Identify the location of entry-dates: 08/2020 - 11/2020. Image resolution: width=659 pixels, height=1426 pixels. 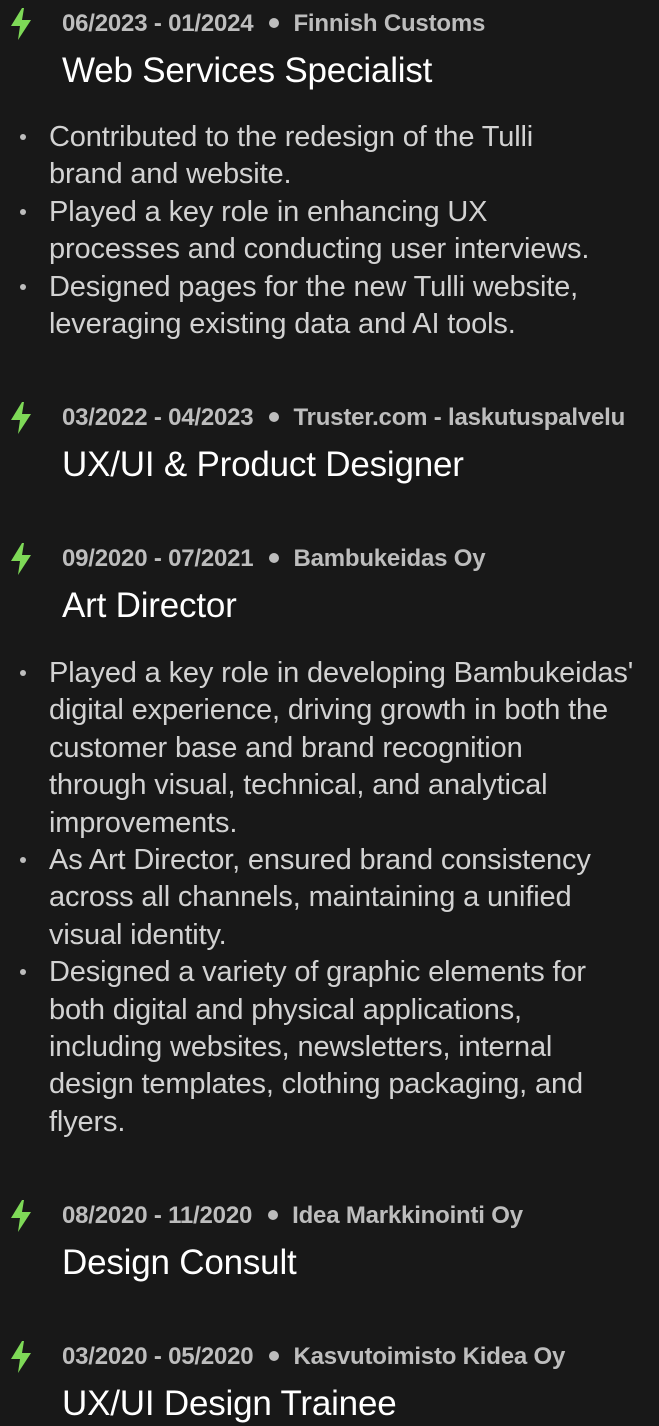
(157, 1215).